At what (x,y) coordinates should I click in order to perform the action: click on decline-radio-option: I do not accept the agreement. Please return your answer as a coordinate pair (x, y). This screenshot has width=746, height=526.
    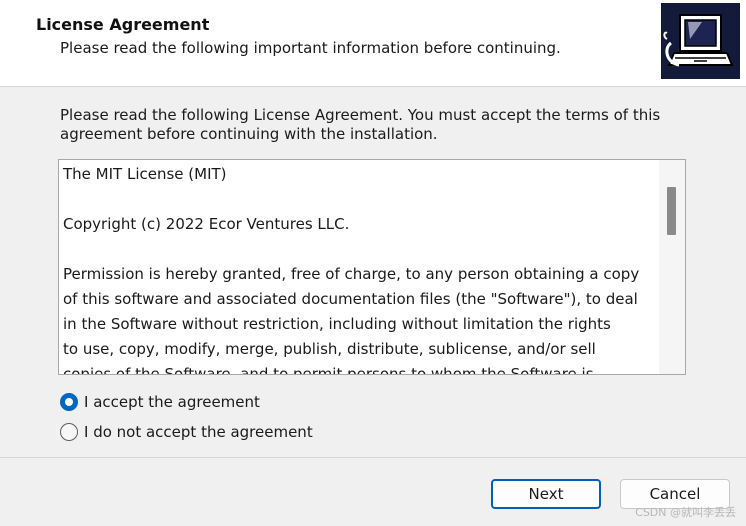
    Looking at the image, I should click on (186, 432).